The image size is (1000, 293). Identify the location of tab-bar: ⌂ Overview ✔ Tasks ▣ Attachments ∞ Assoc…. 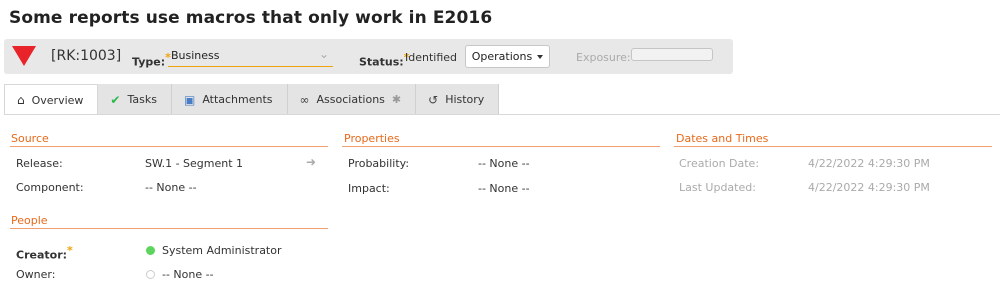
(252, 99).